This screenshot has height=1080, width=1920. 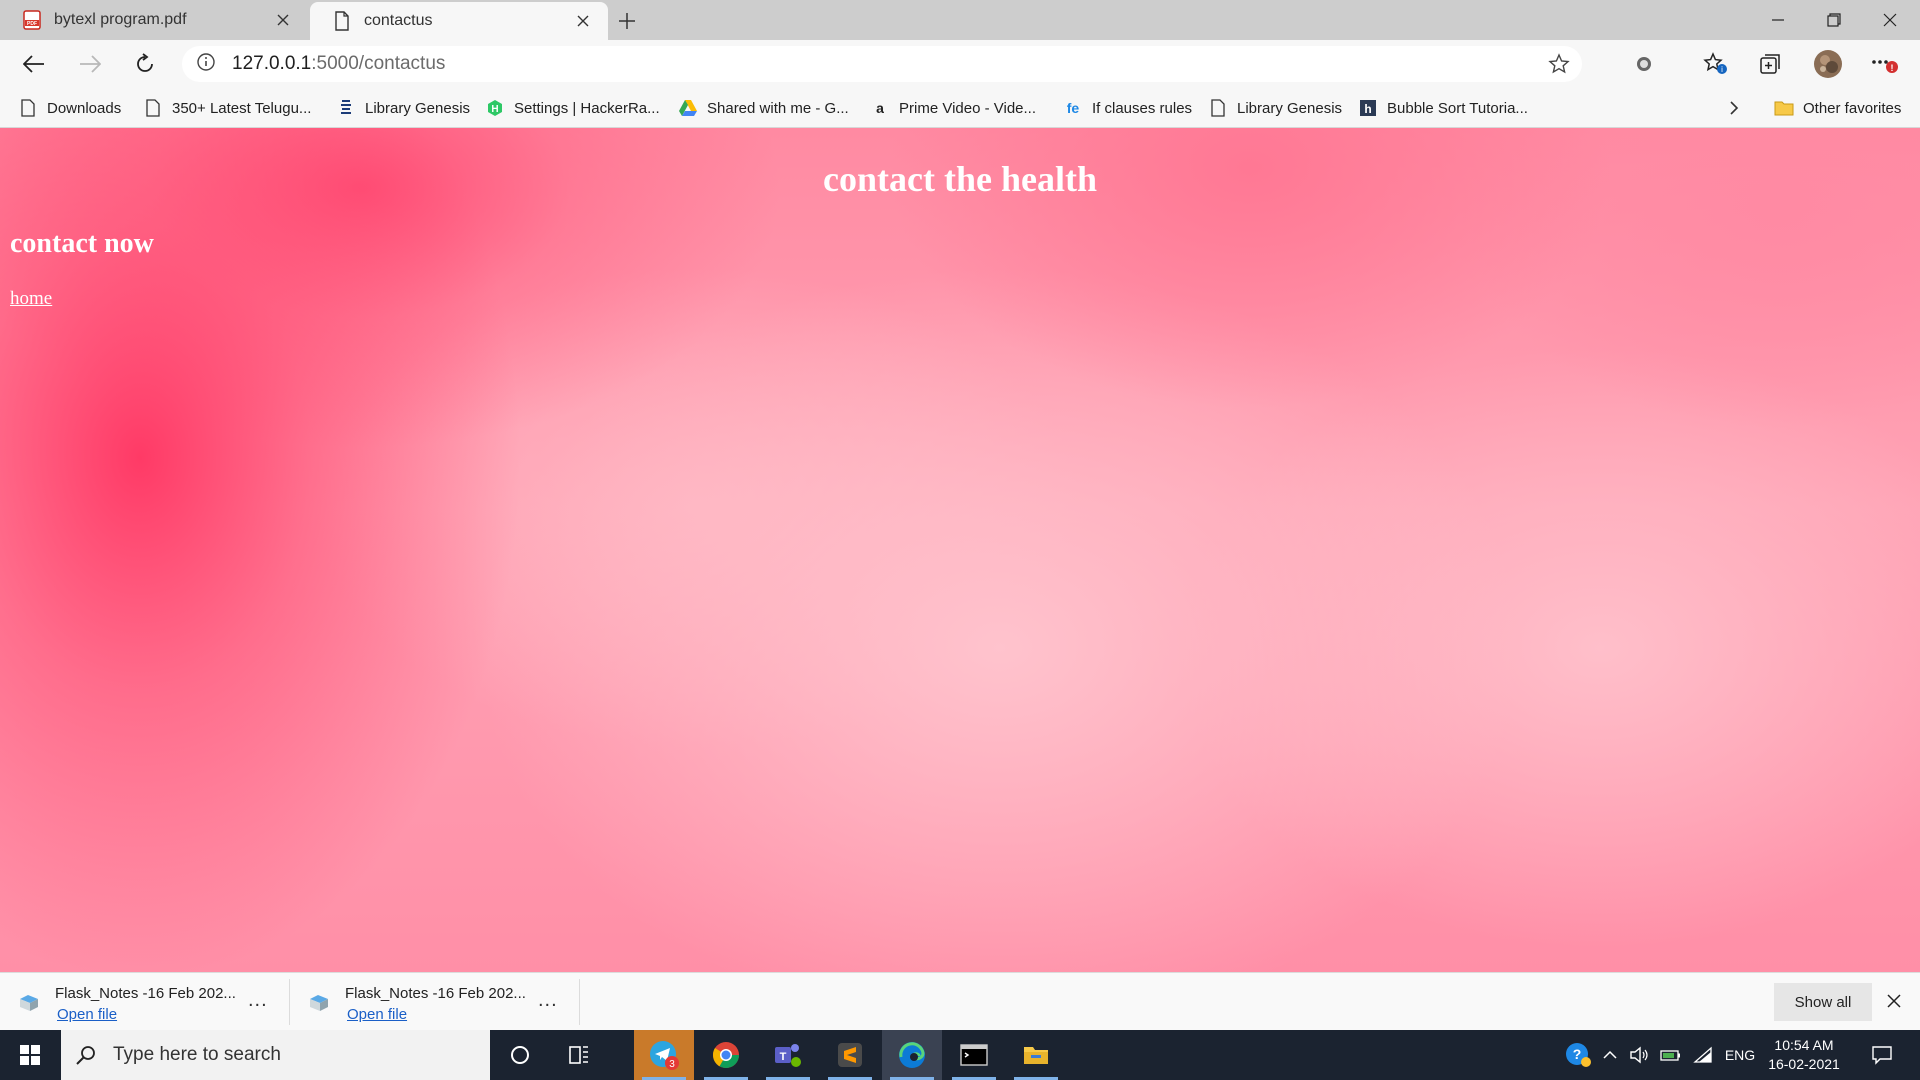 I want to click on search-icon, so click(x=85, y=1055).